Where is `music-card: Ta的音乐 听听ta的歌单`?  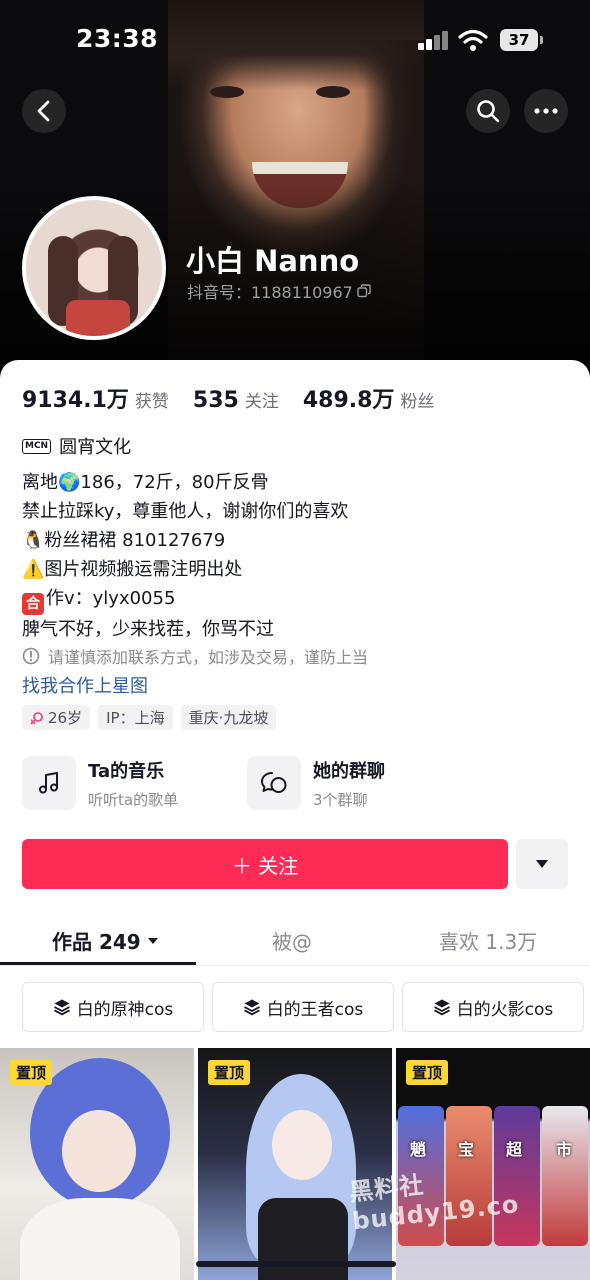 music-card: Ta的音乐 听听ta的歌单 is located at coordinates (100, 783).